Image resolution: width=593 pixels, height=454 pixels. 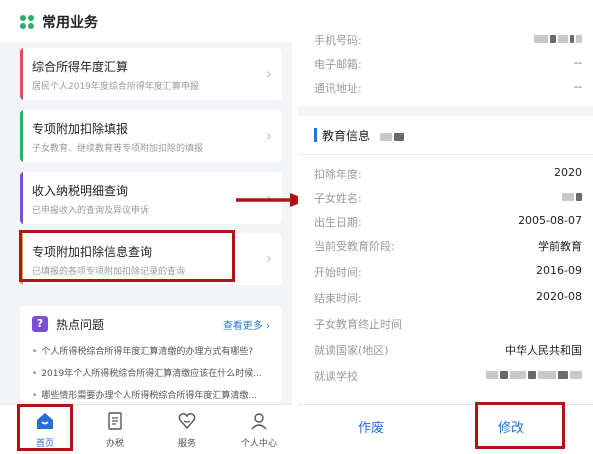 What do you see at coordinates (70, 23) in the screenshot?
I see `section-title: 常用业务` at bounding box center [70, 23].